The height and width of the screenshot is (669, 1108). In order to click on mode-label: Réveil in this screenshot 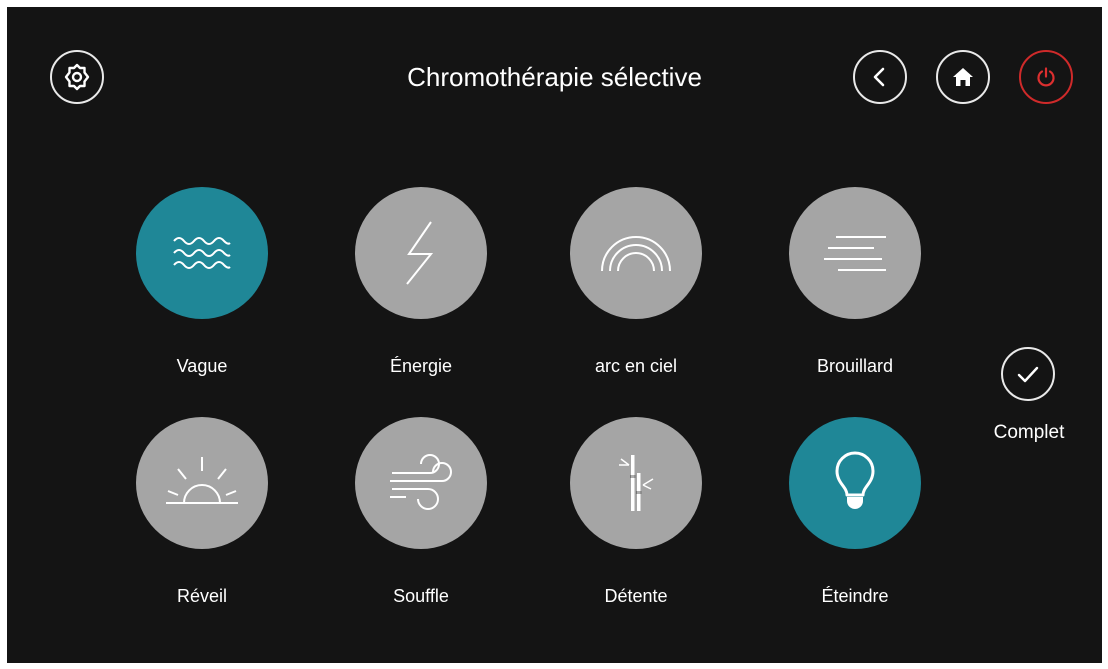, I will do `click(202, 596)`.